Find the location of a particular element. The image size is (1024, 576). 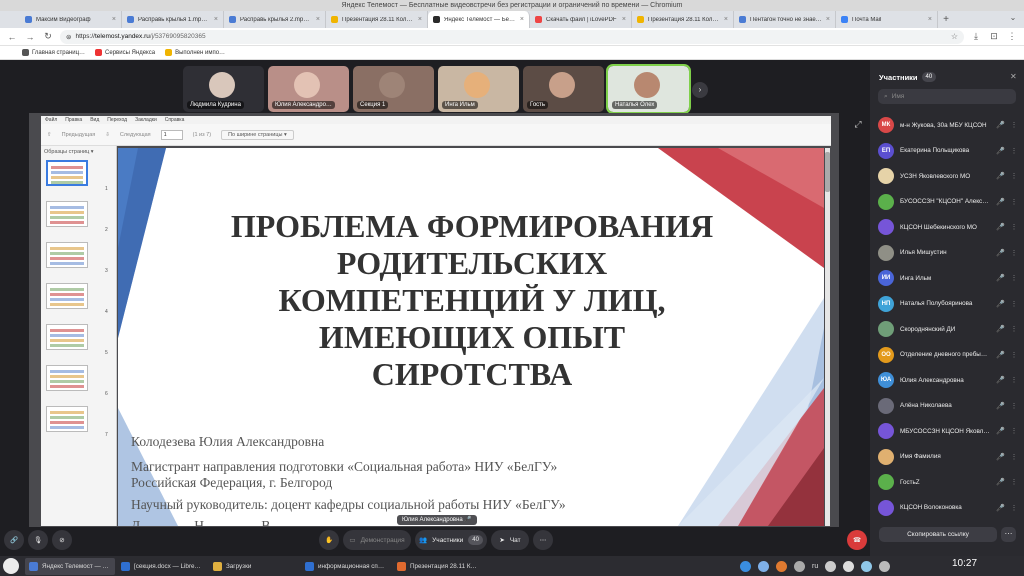

sidebar-title: Образцы страниц ▾ is located at coordinates (78, 152).